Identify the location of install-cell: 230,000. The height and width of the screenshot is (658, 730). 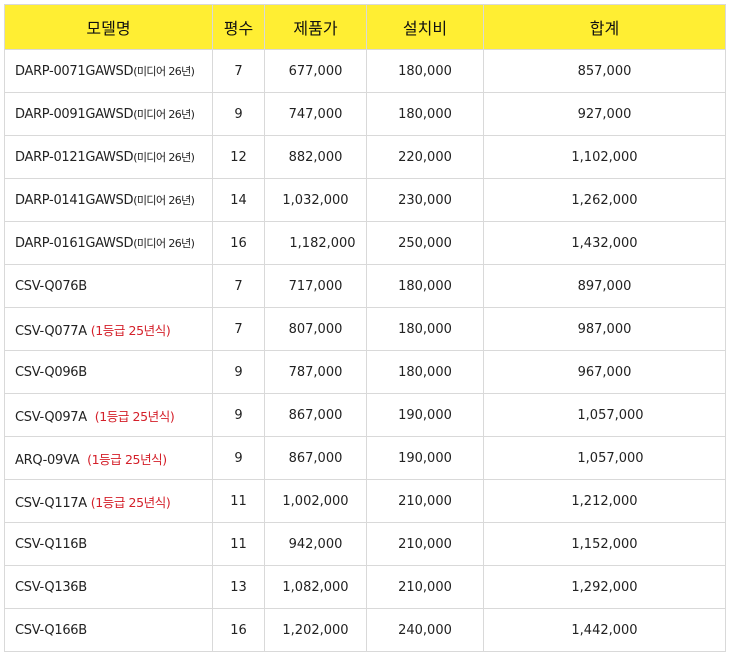
(425, 200).